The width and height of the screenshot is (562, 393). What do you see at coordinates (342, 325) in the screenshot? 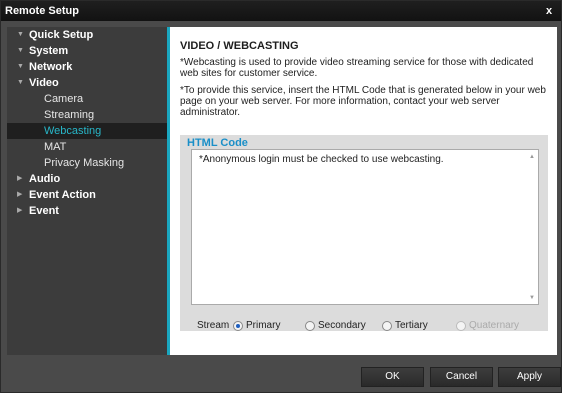
I see `radio-label: Secondary` at bounding box center [342, 325].